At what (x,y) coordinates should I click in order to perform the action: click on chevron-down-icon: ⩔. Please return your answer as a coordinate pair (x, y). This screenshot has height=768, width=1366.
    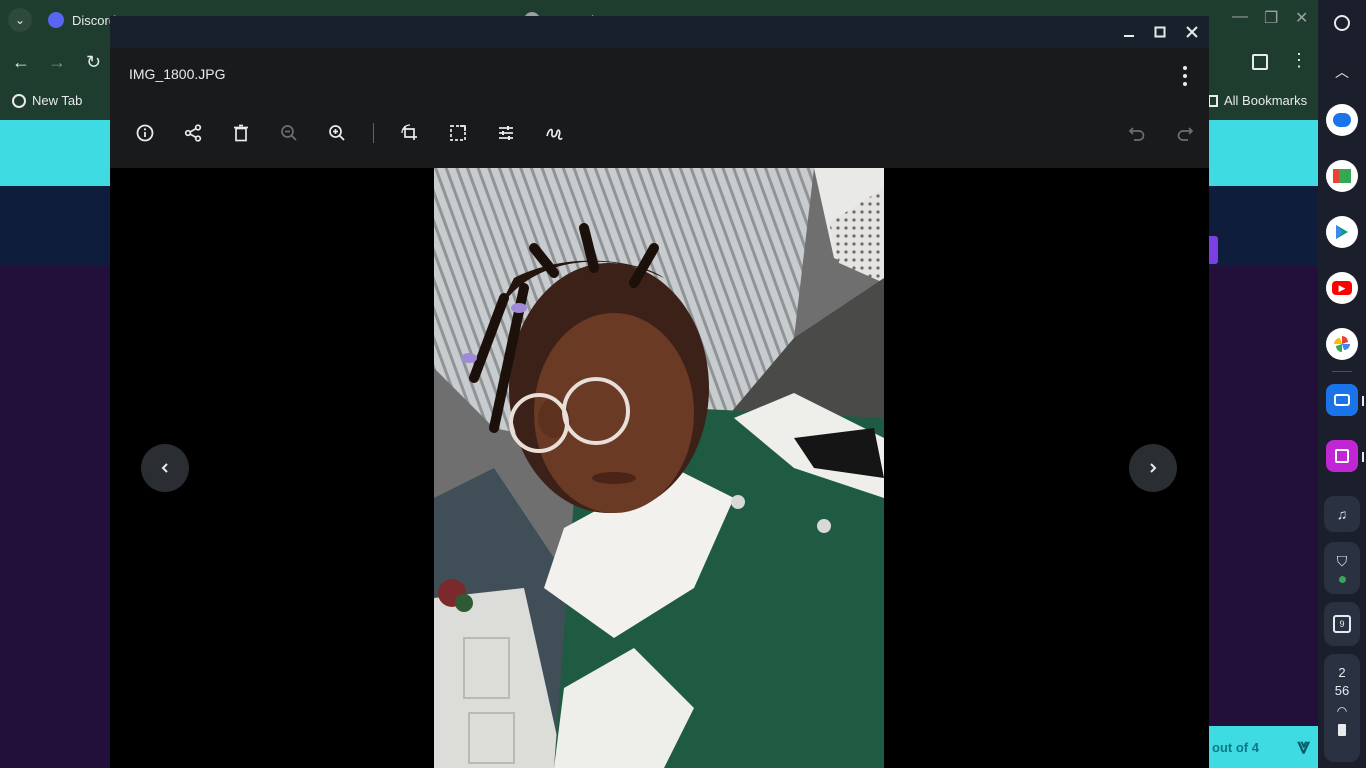
    Looking at the image, I should click on (1304, 746).